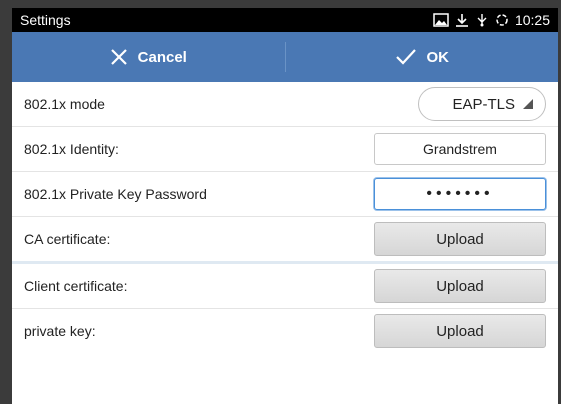 This screenshot has height=404, width=561. Describe the element at coordinates (45, 20) in the screenshot. I see `status-title: Settings` at that location.